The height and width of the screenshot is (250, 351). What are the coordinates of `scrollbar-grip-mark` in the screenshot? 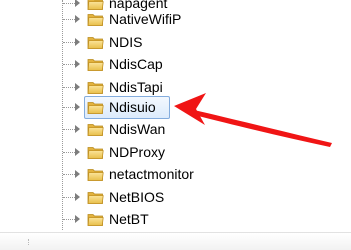 It's located at (31, 242).